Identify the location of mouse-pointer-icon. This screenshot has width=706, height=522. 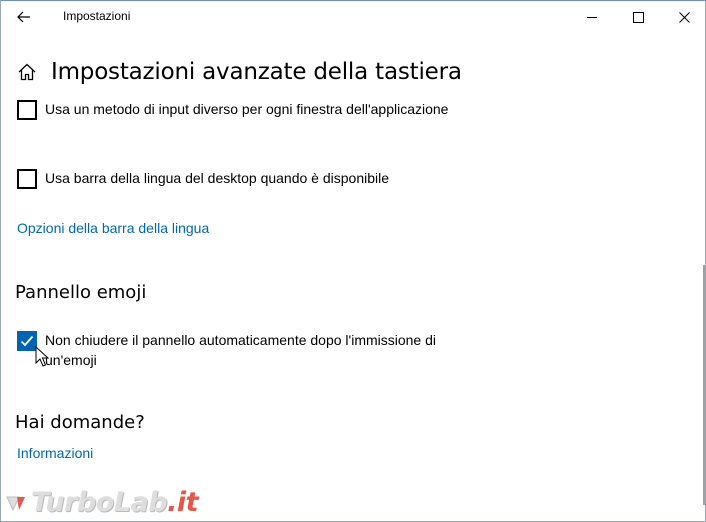
(42, 356).